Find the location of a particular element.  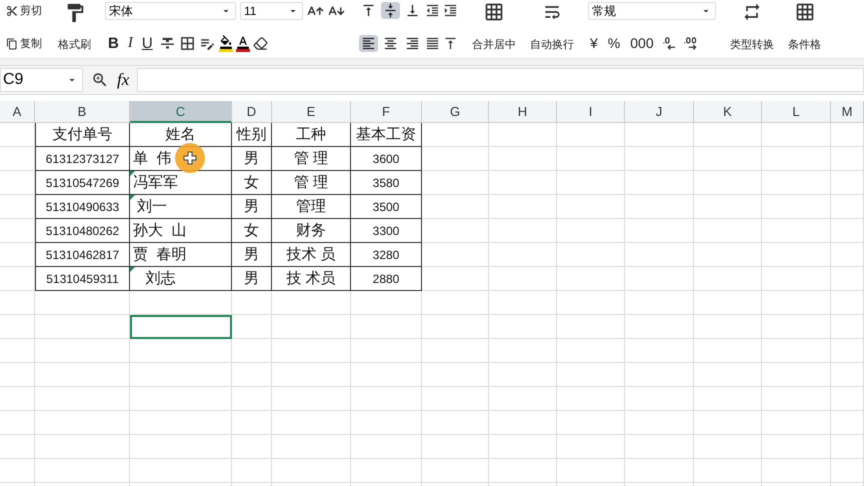

fill-color-icon is located at coordinates (225, 43).